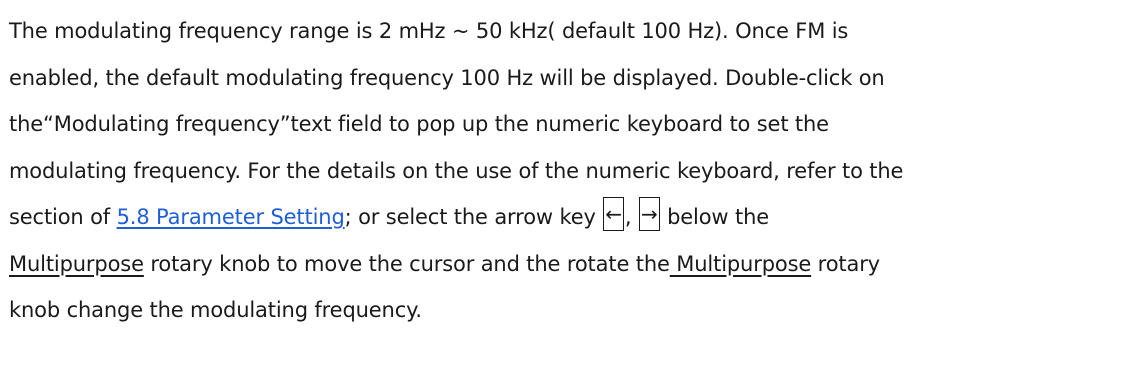 This screenshot has height=381, width=1133. I want to click on line5-middle: ; or select the arrow key, so click(473, 217).